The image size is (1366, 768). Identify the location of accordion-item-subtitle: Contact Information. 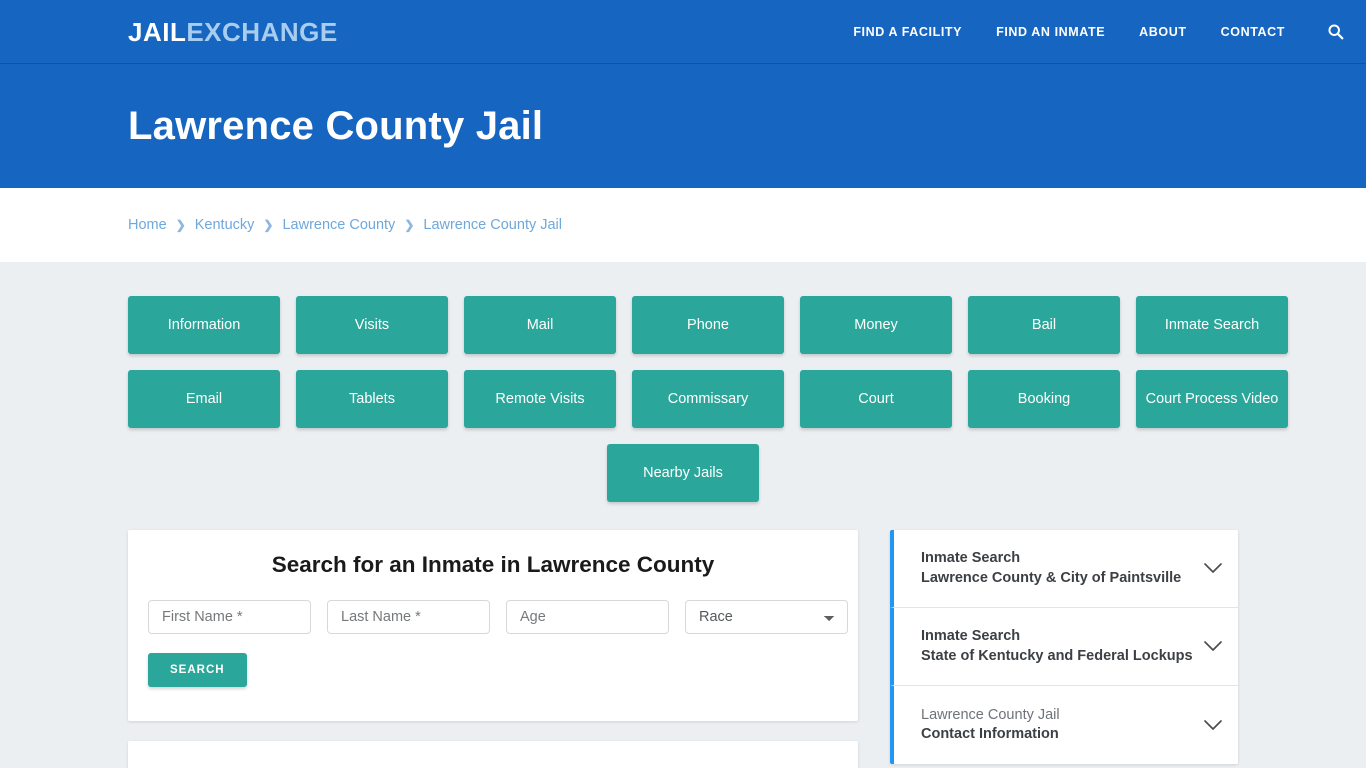
(990, 734).